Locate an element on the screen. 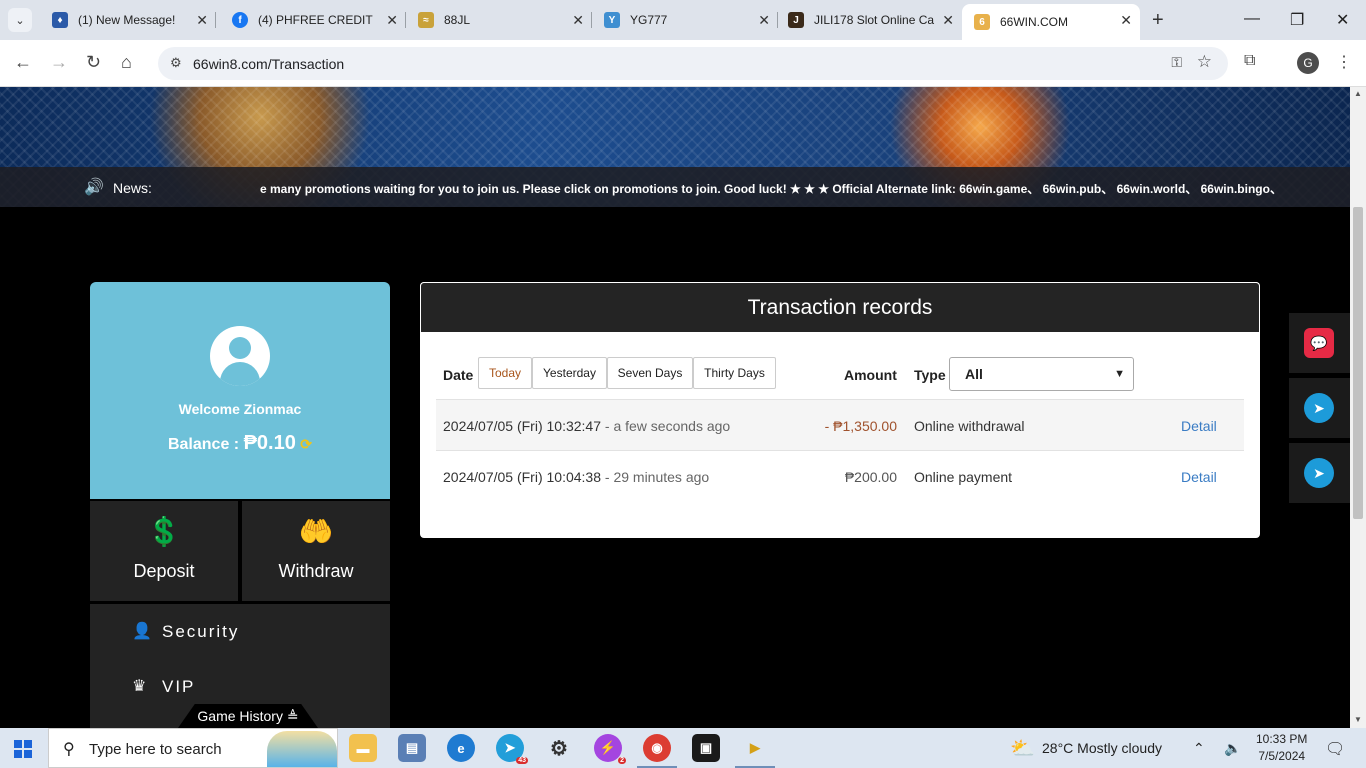  search-icon: ⚲ is located at coordinates (69, 749).